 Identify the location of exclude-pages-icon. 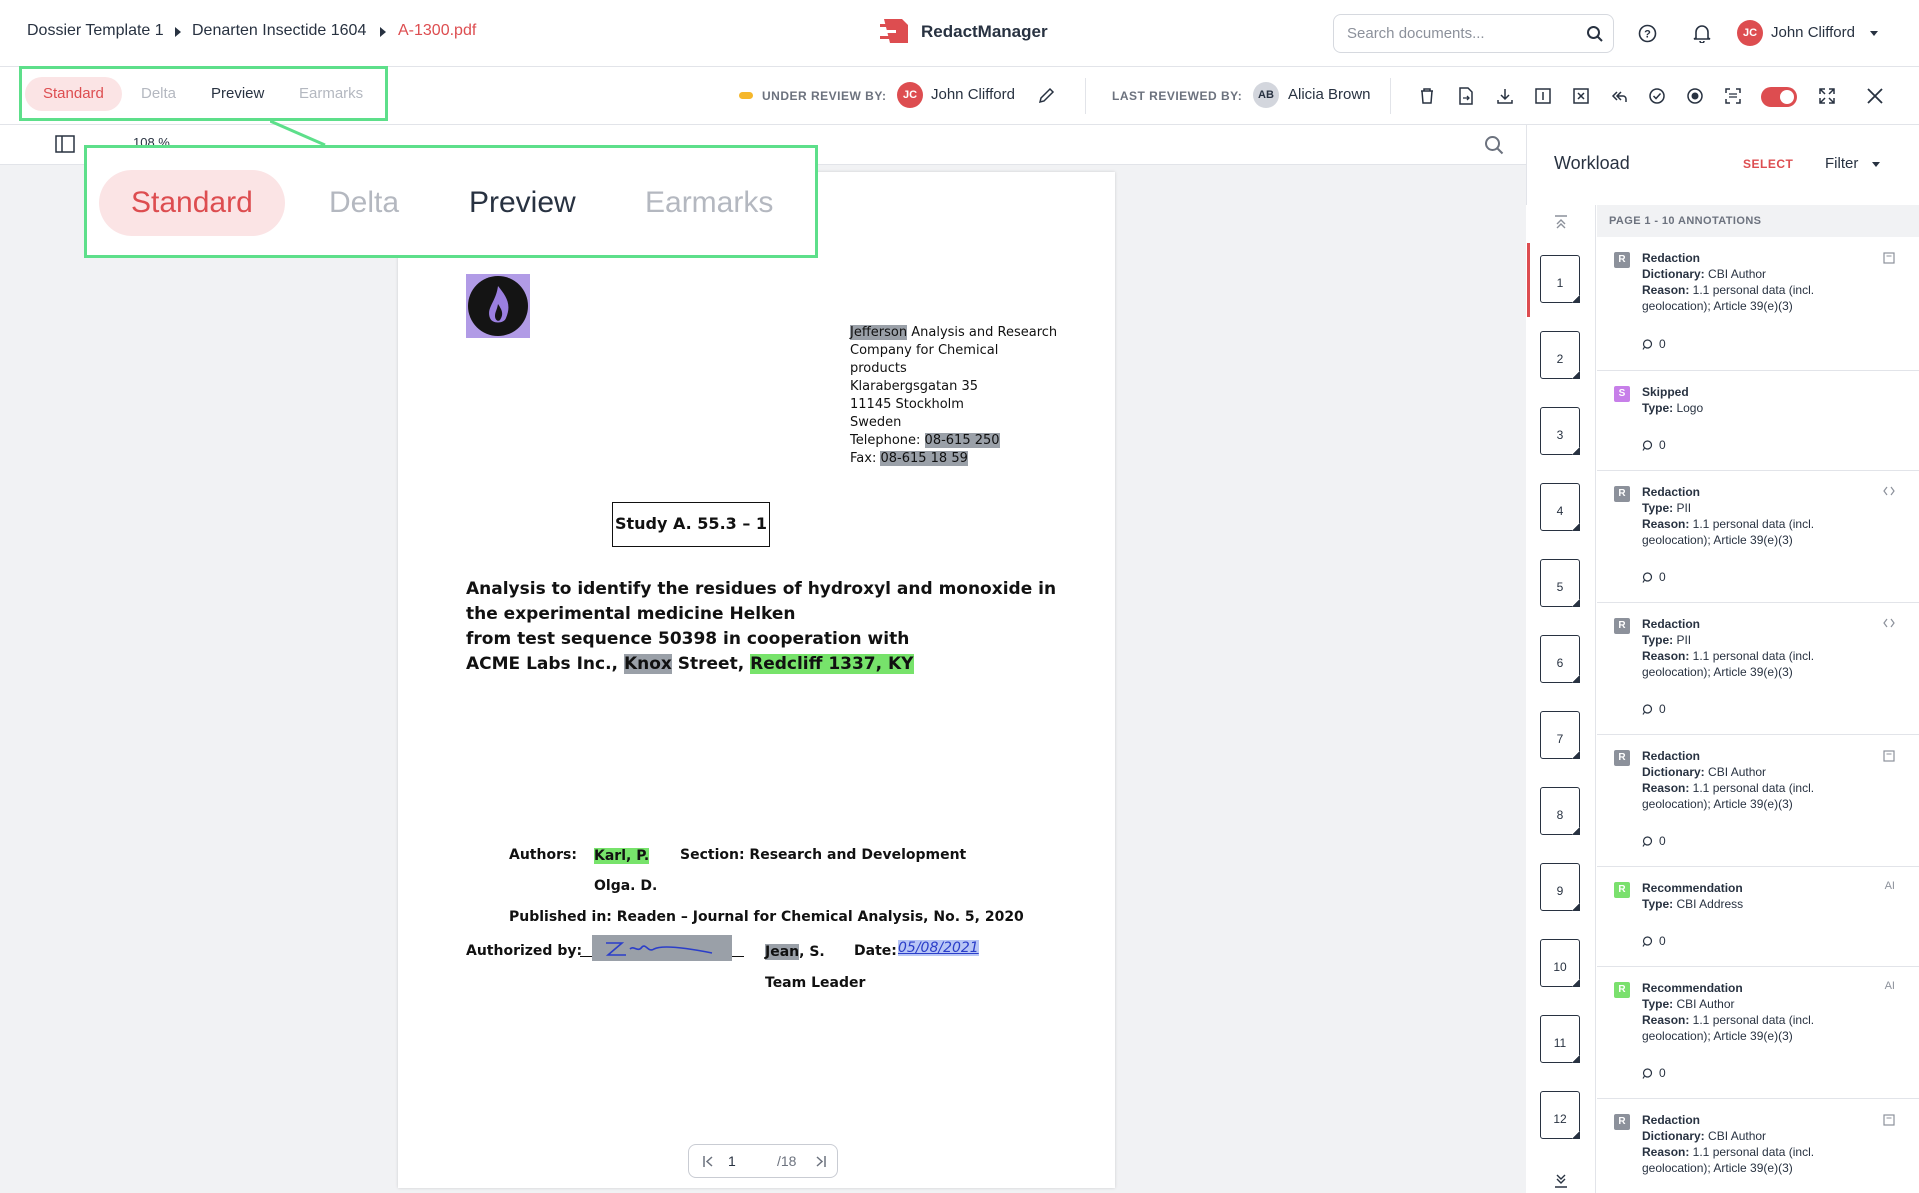
(1581, 96).